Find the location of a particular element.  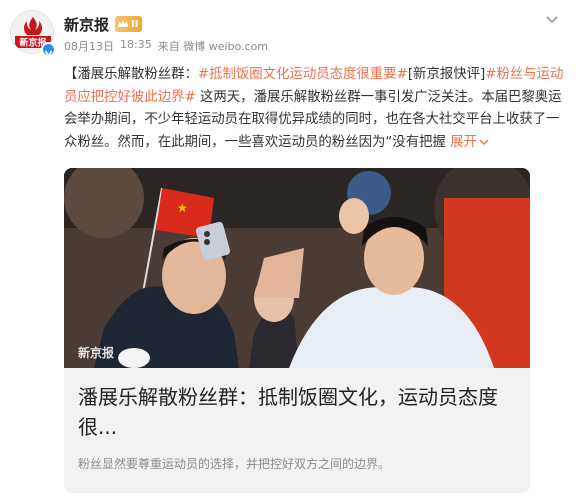

post-date: 08月13日 is located at coordinates (89, 46).